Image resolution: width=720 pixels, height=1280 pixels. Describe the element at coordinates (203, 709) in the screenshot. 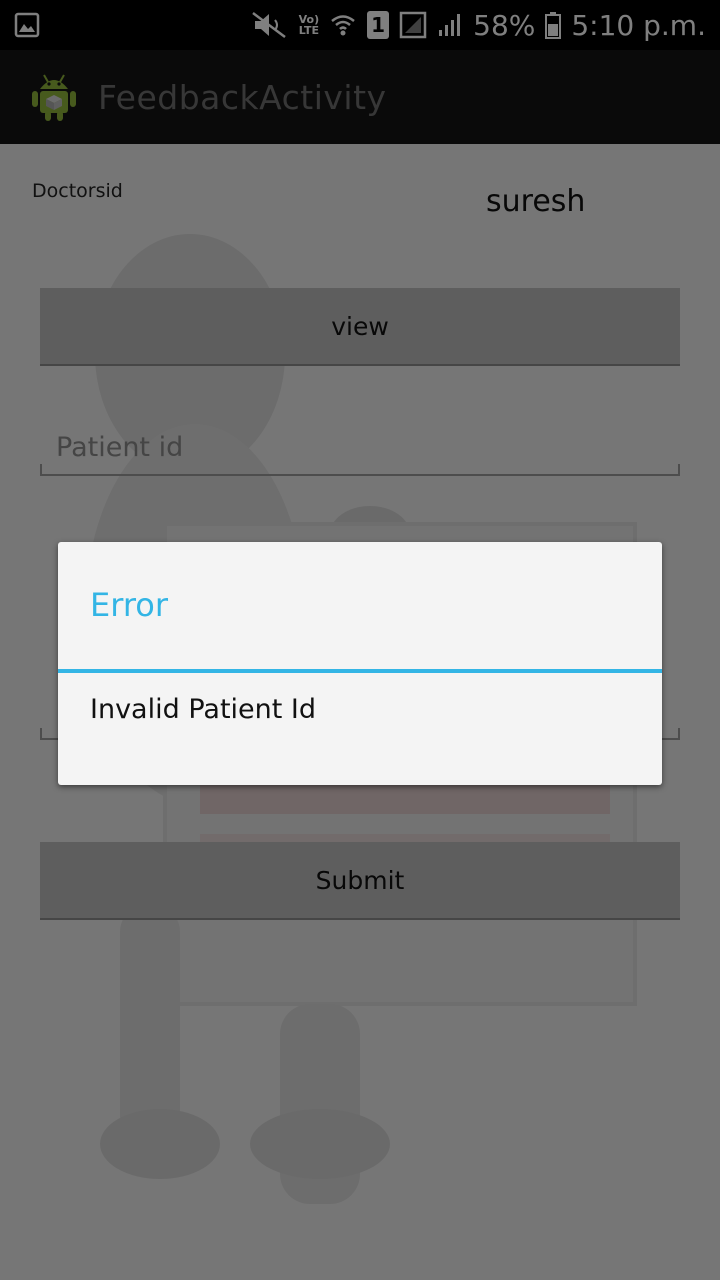

I see `dialog-message: Invalid Patient Id` at that location.